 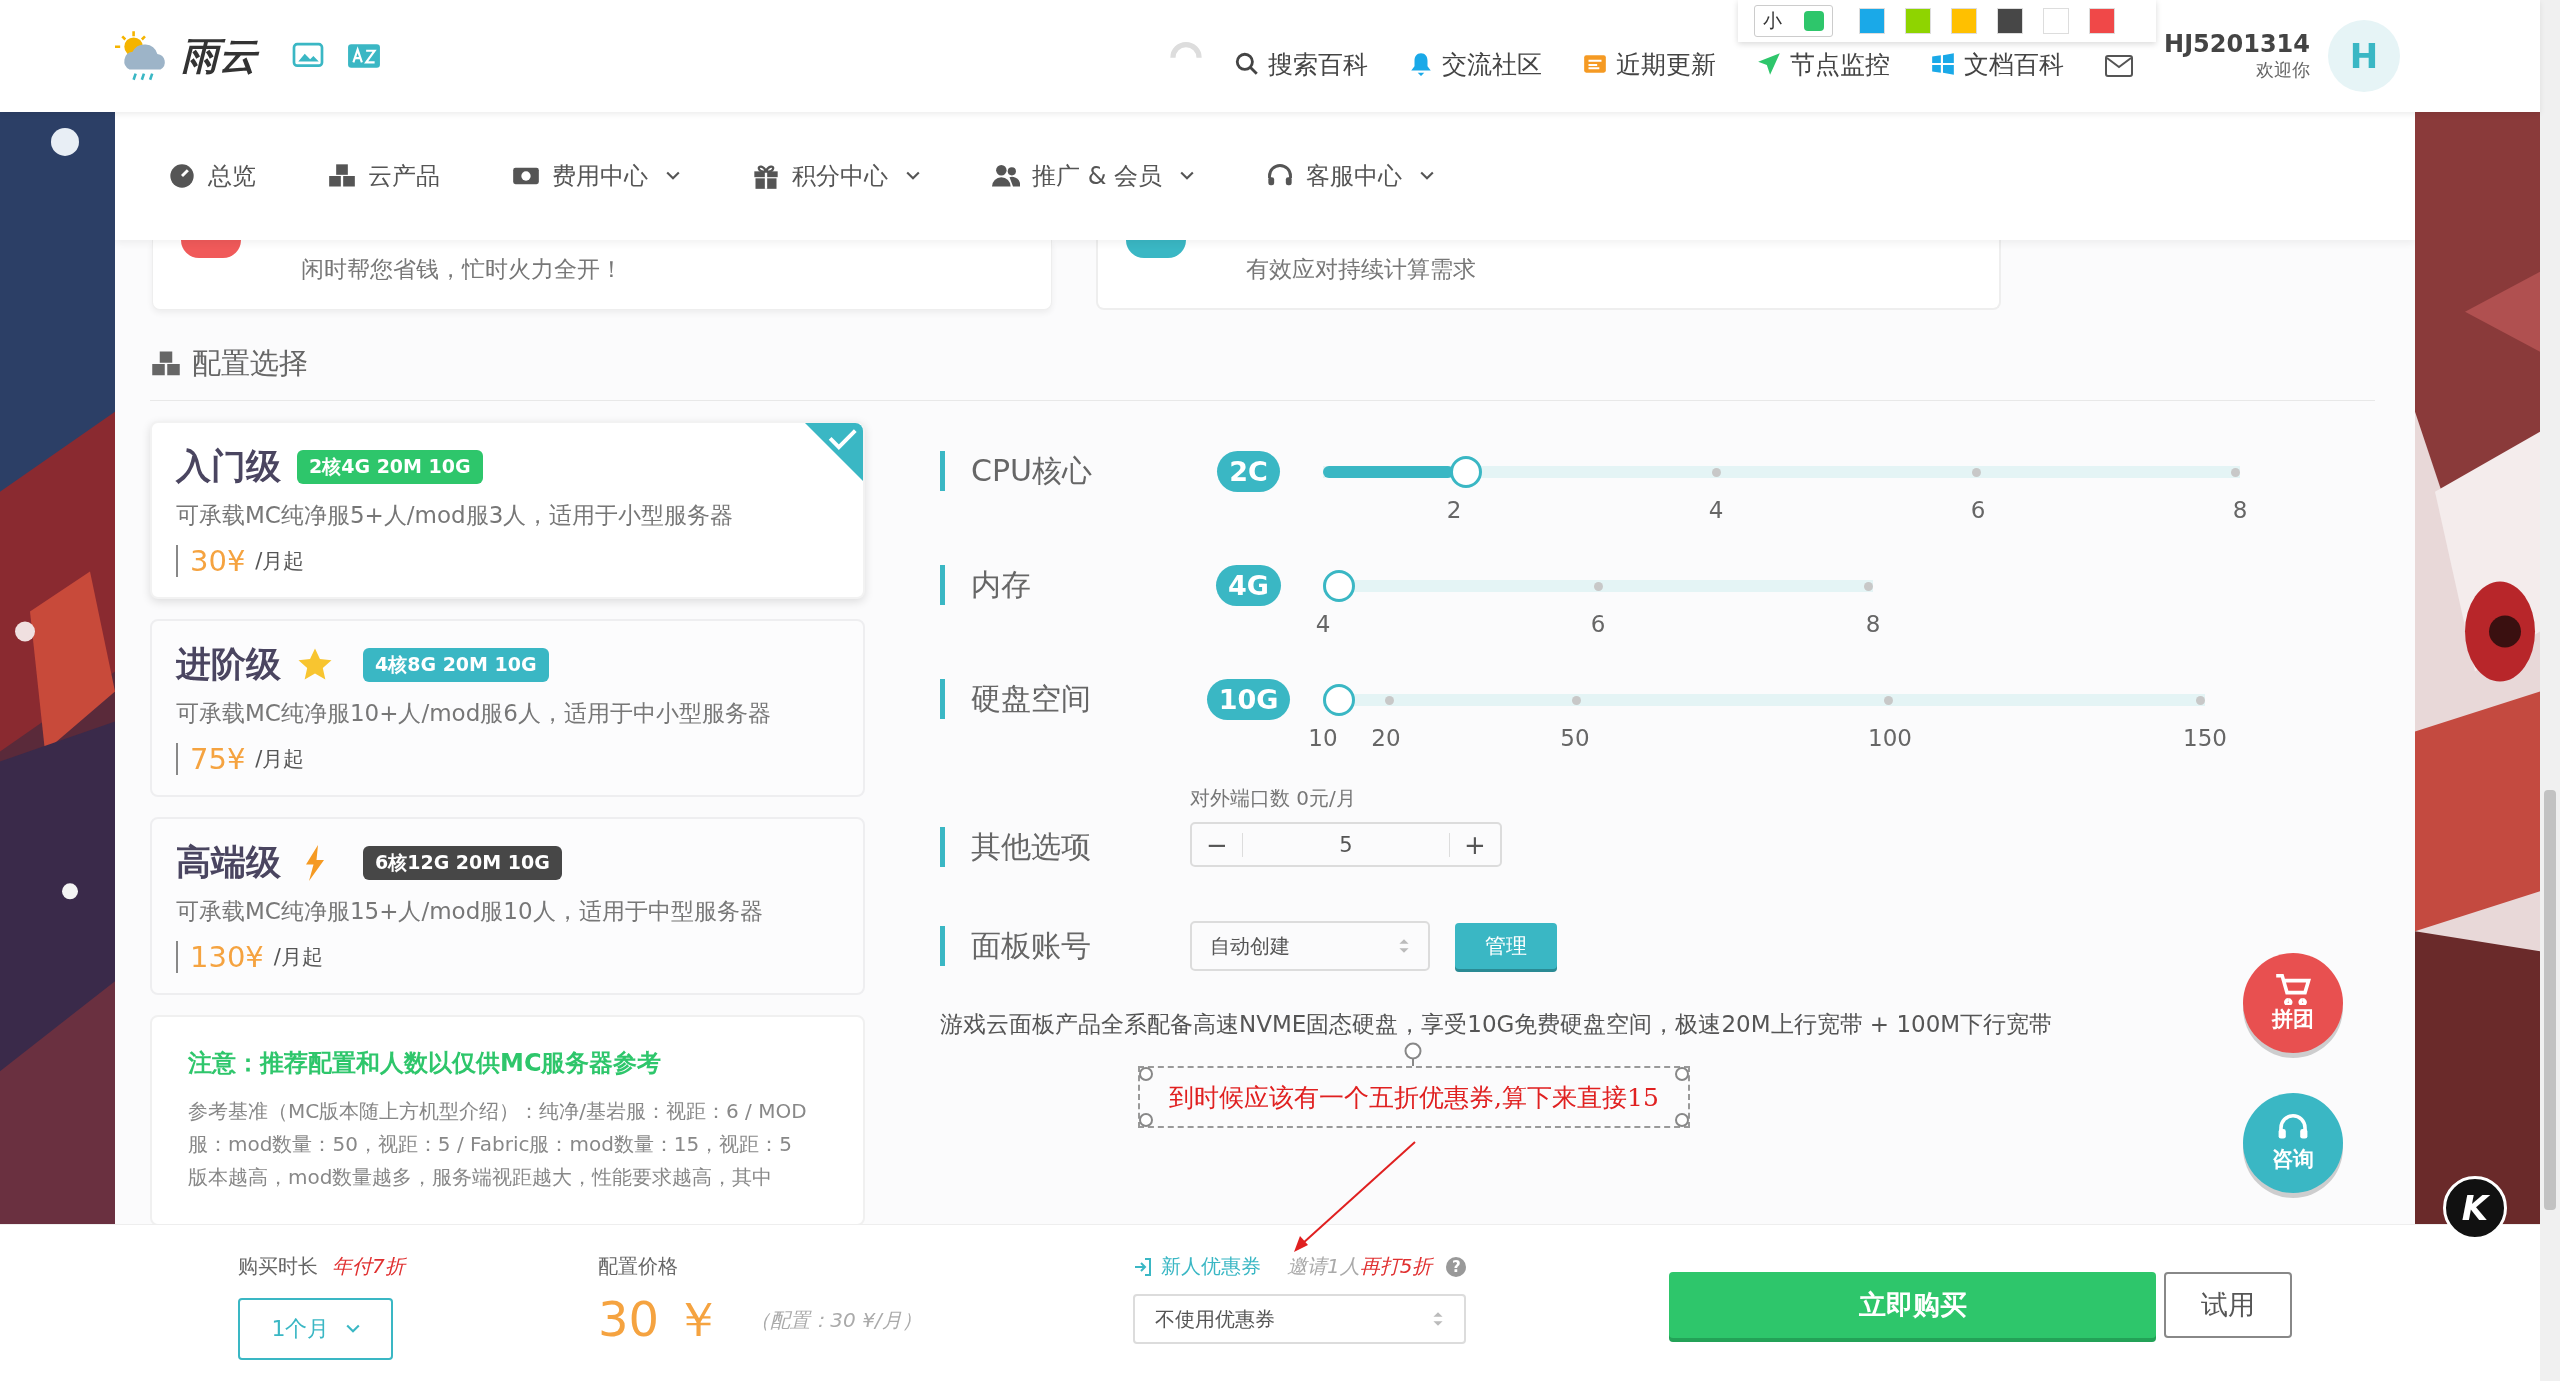 What do you see at coordinates (766, 176) in the screenshot?
I see `gift-icon` at bounding box center [766, 176].